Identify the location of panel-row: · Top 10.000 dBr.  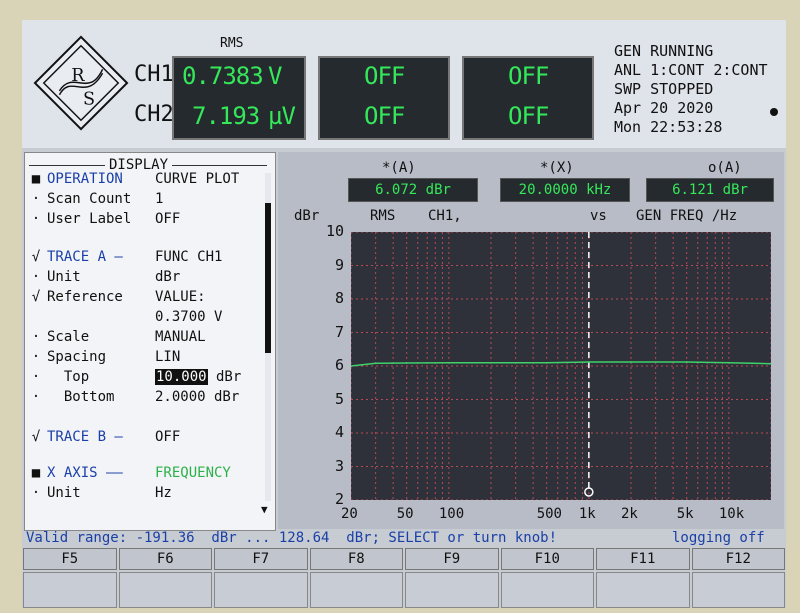
(133, 377).